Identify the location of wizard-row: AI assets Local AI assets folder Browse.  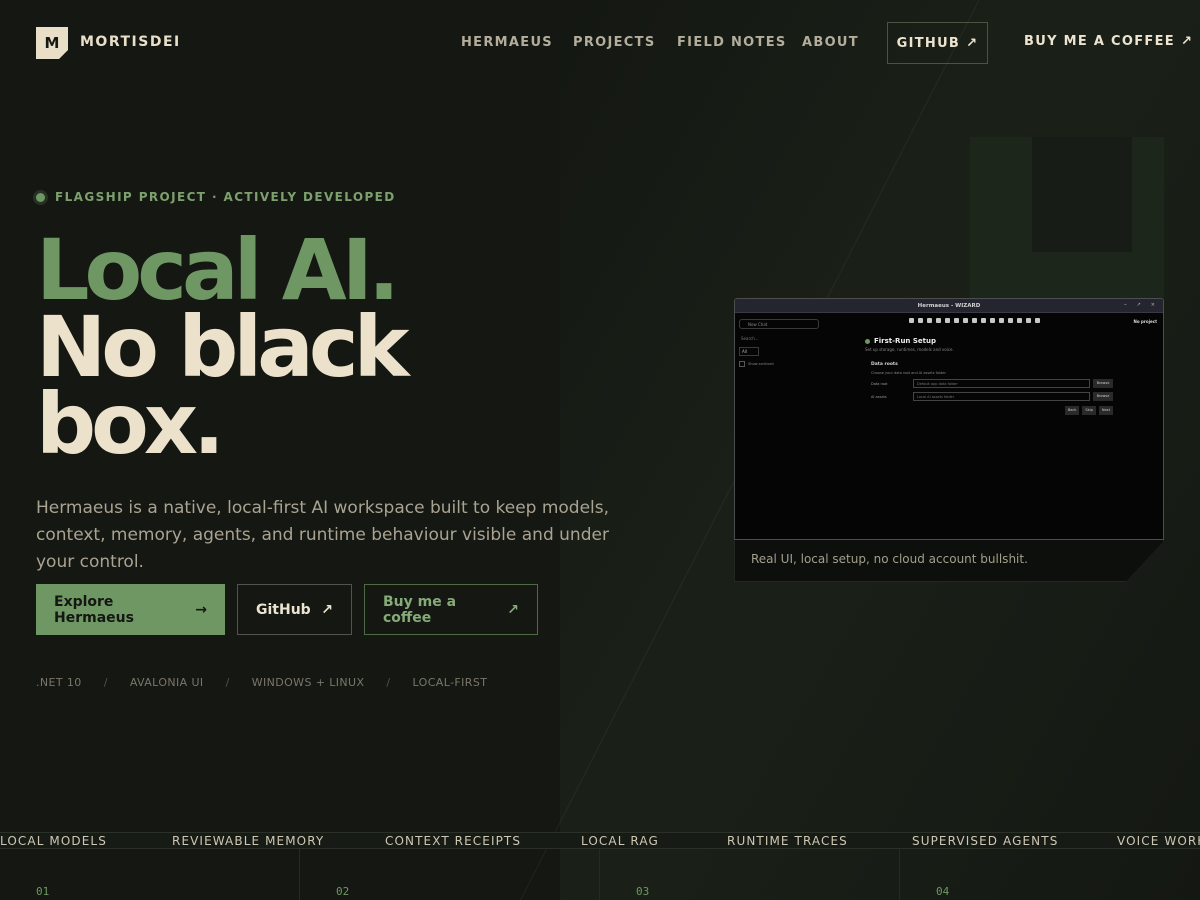
(998, 396).